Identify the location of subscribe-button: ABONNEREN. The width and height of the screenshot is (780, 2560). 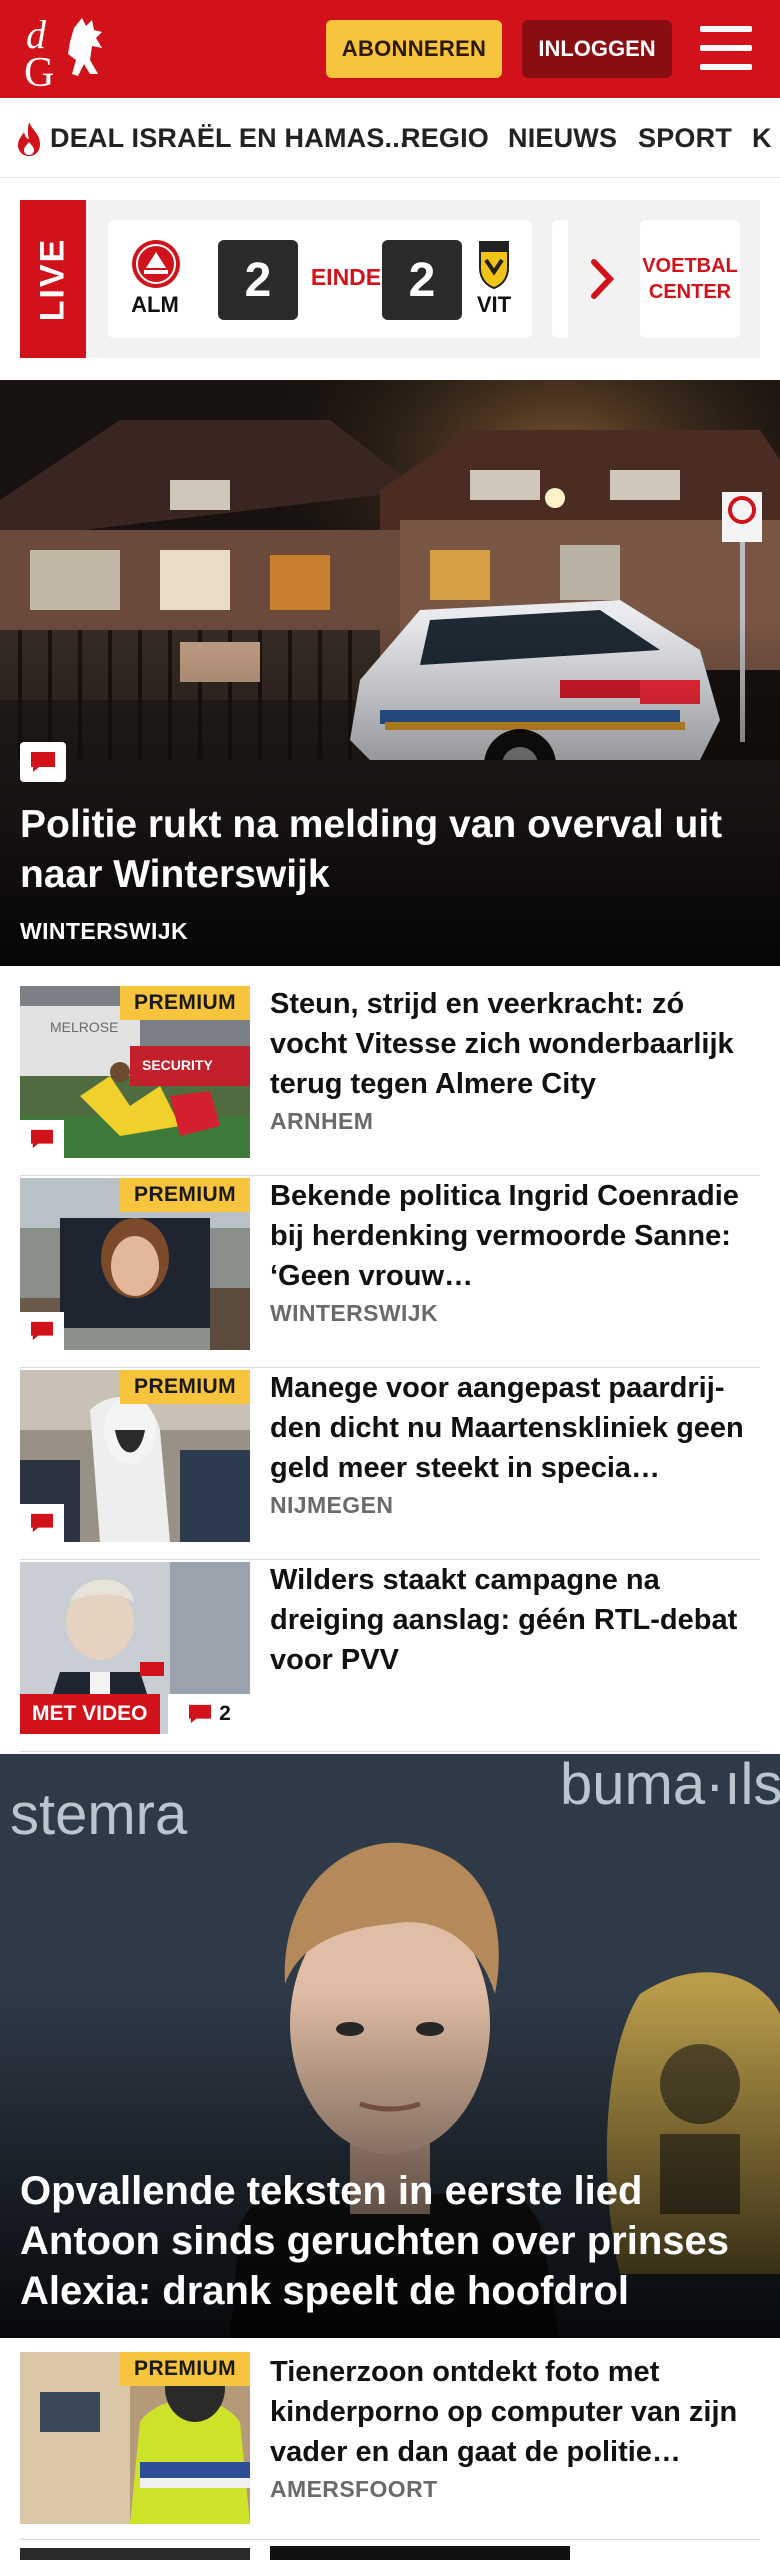
(414, 49).